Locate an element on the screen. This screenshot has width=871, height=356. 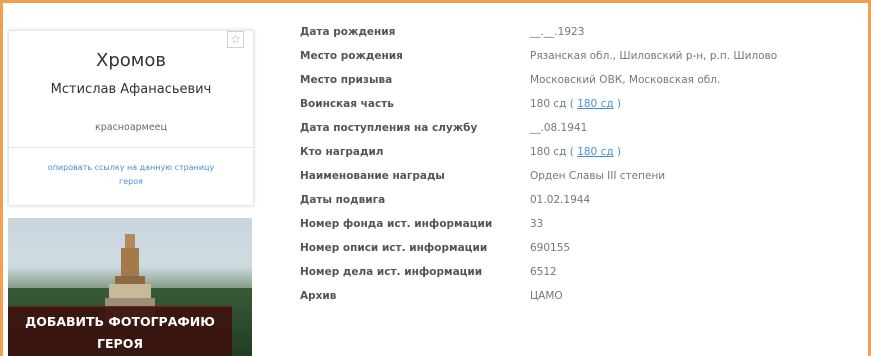
detail-row: Воинская часть 180 сд ( 180 сд ) is located at coordinates (580, 109).